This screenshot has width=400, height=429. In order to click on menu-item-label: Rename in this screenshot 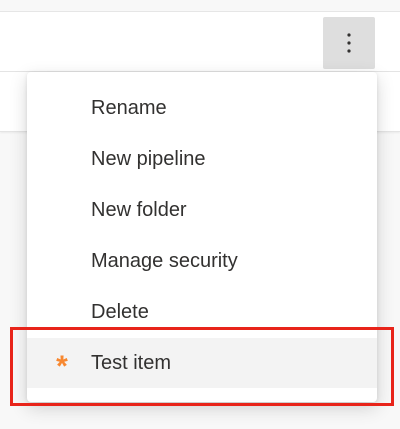, I will do `click(129, 108)`.